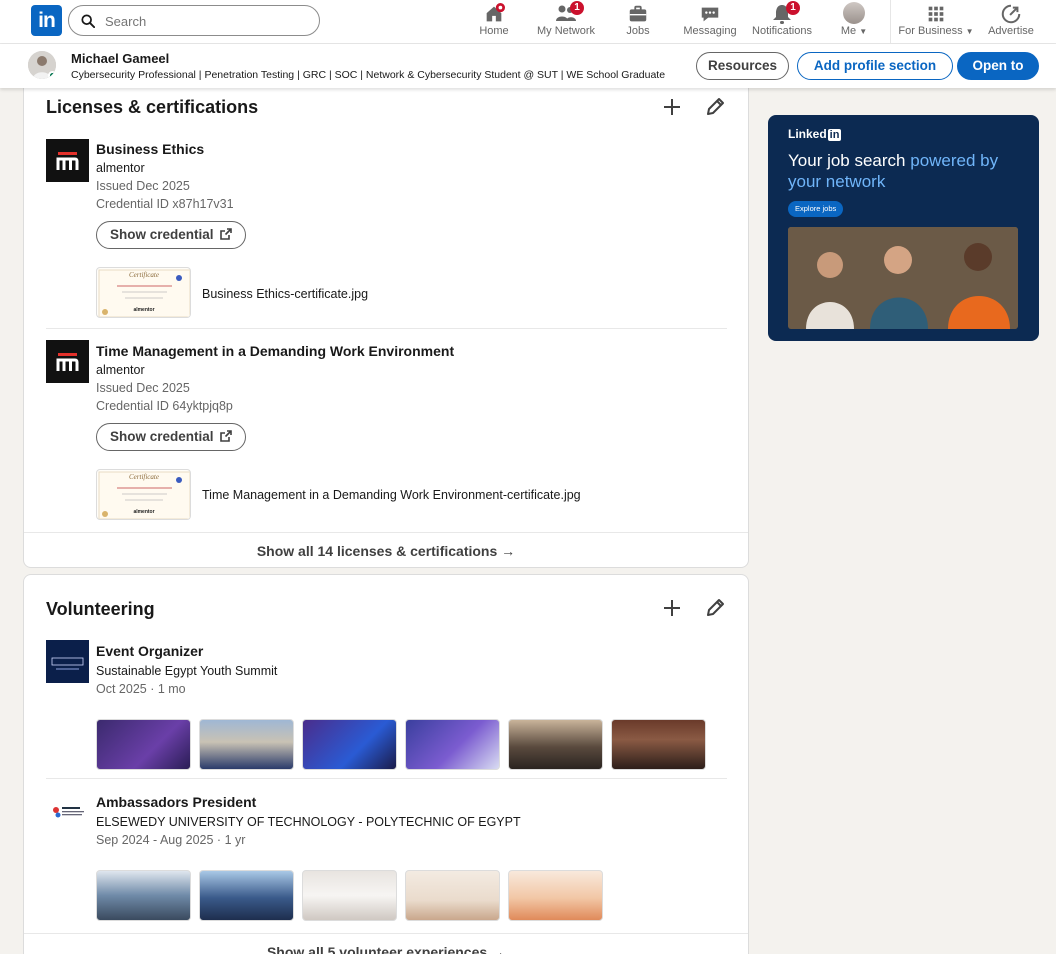  I want to click on bell-icon: 1, so click(785, 13).